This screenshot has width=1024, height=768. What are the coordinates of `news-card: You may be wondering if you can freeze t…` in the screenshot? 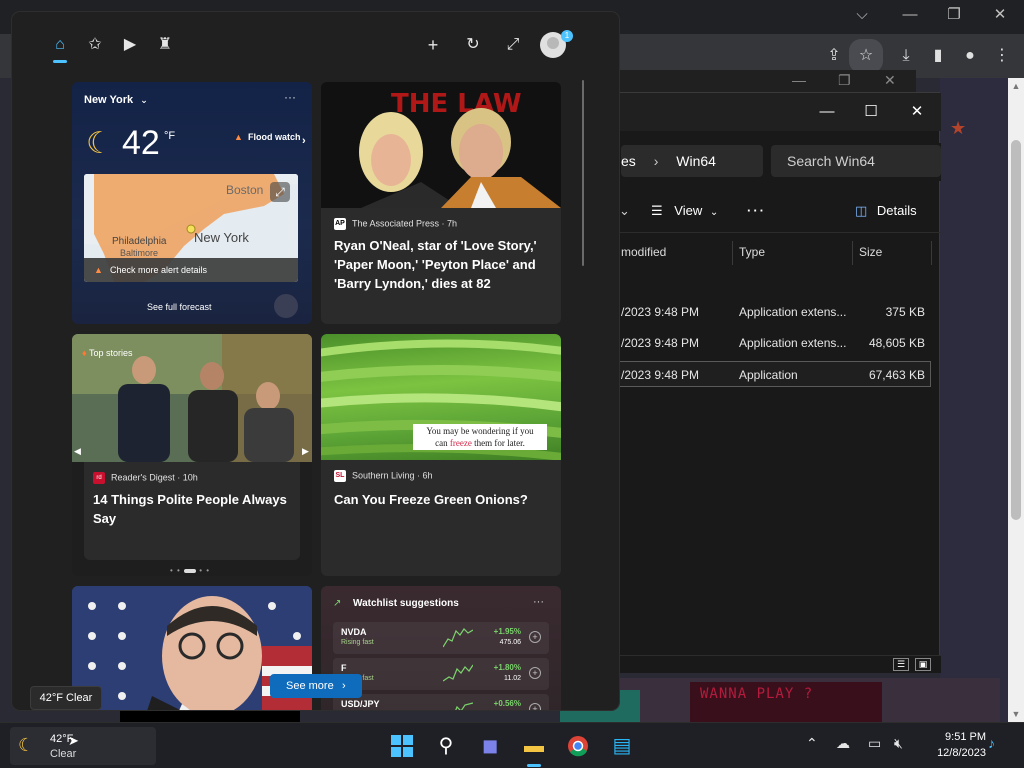 It's located at (441, 455).